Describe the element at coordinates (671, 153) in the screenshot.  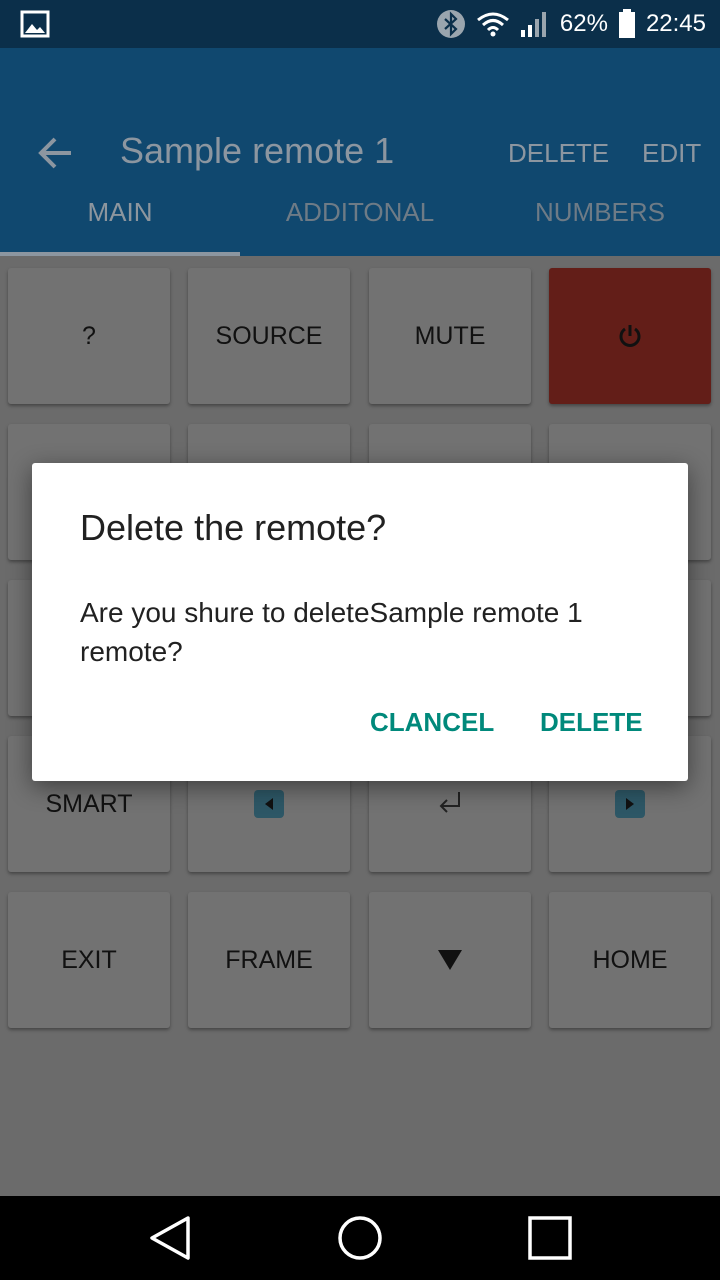
I see `edit-action: EDIT` at that location.